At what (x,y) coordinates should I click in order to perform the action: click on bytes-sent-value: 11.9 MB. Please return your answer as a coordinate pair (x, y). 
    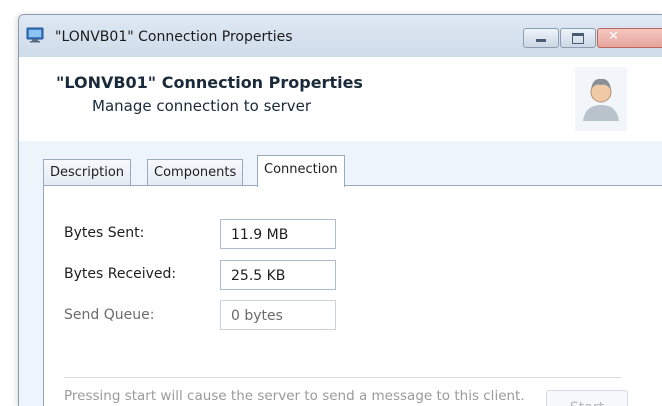
    Looking at the image, I should click on (278, 234).